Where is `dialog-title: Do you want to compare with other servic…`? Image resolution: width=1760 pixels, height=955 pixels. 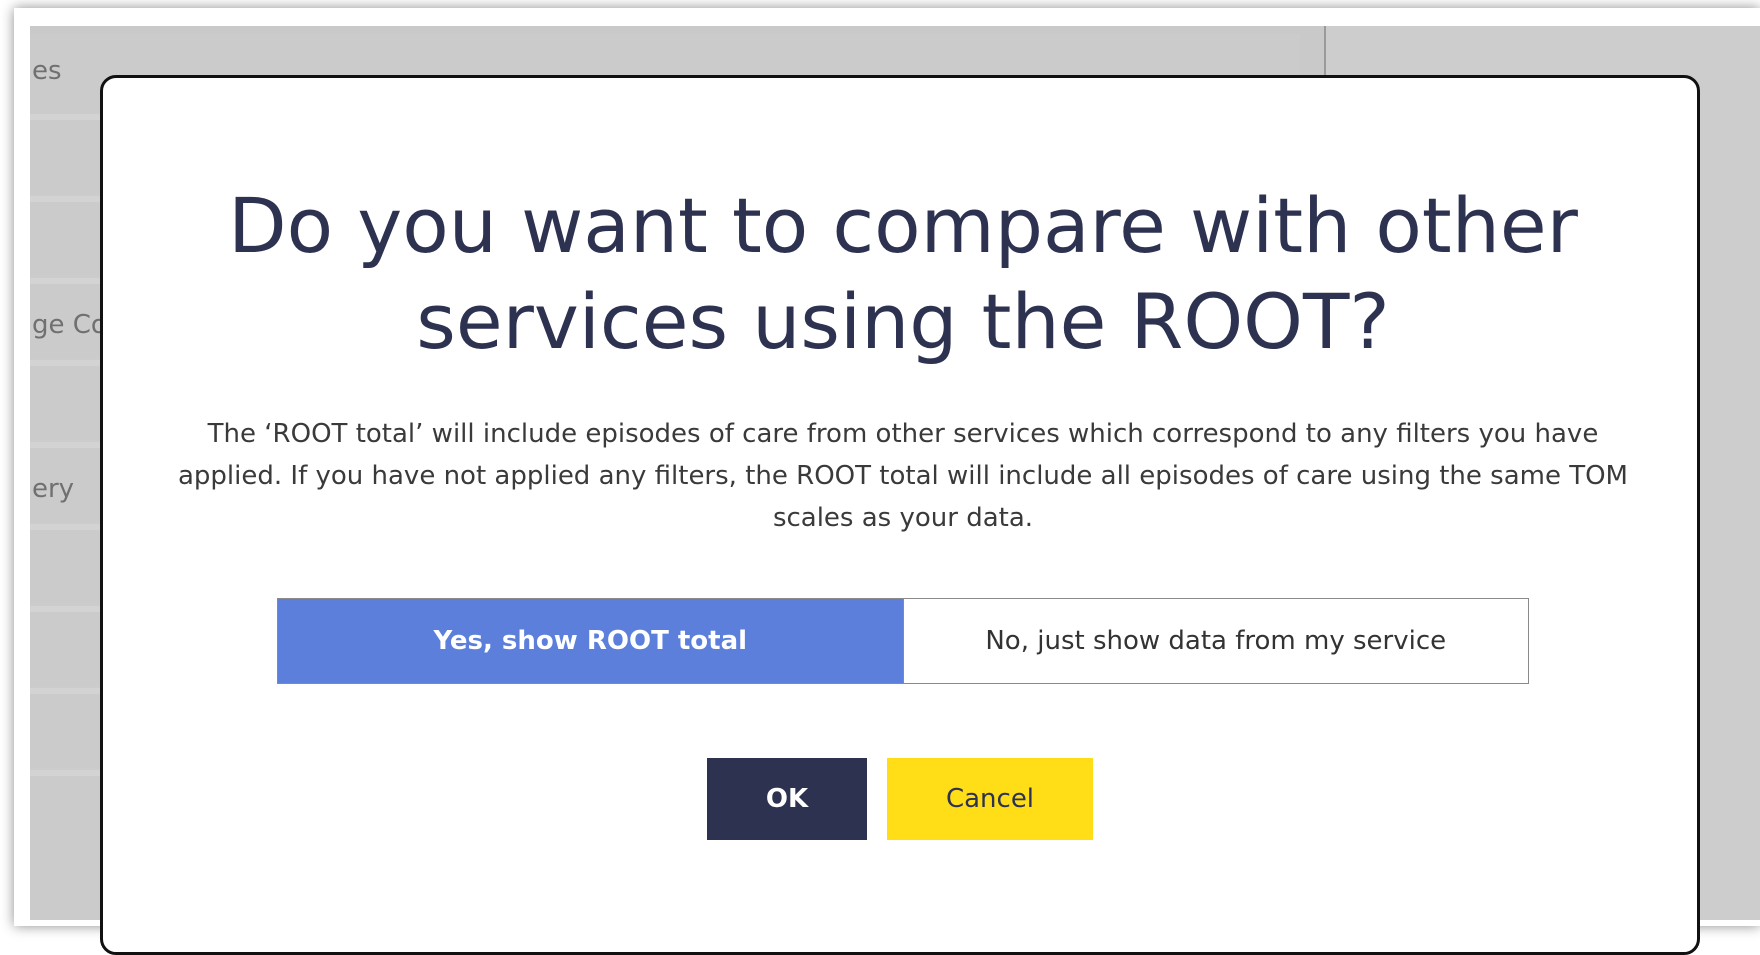
dialog-title: Do you want to compare with other servic… is located at coordinates (903, 273).